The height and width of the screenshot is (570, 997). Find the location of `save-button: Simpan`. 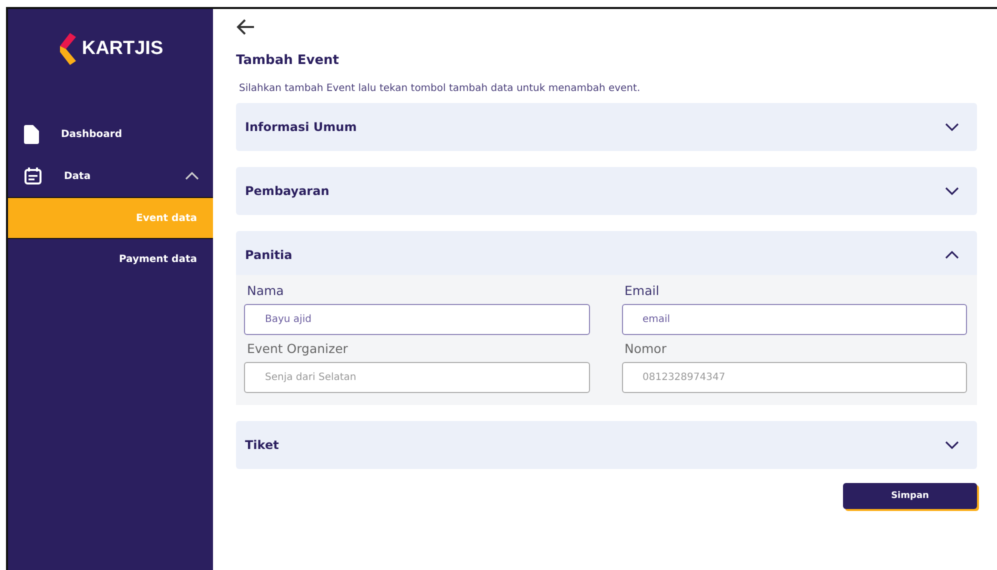

save-button: Simpan is located at coordinates (910, 496).